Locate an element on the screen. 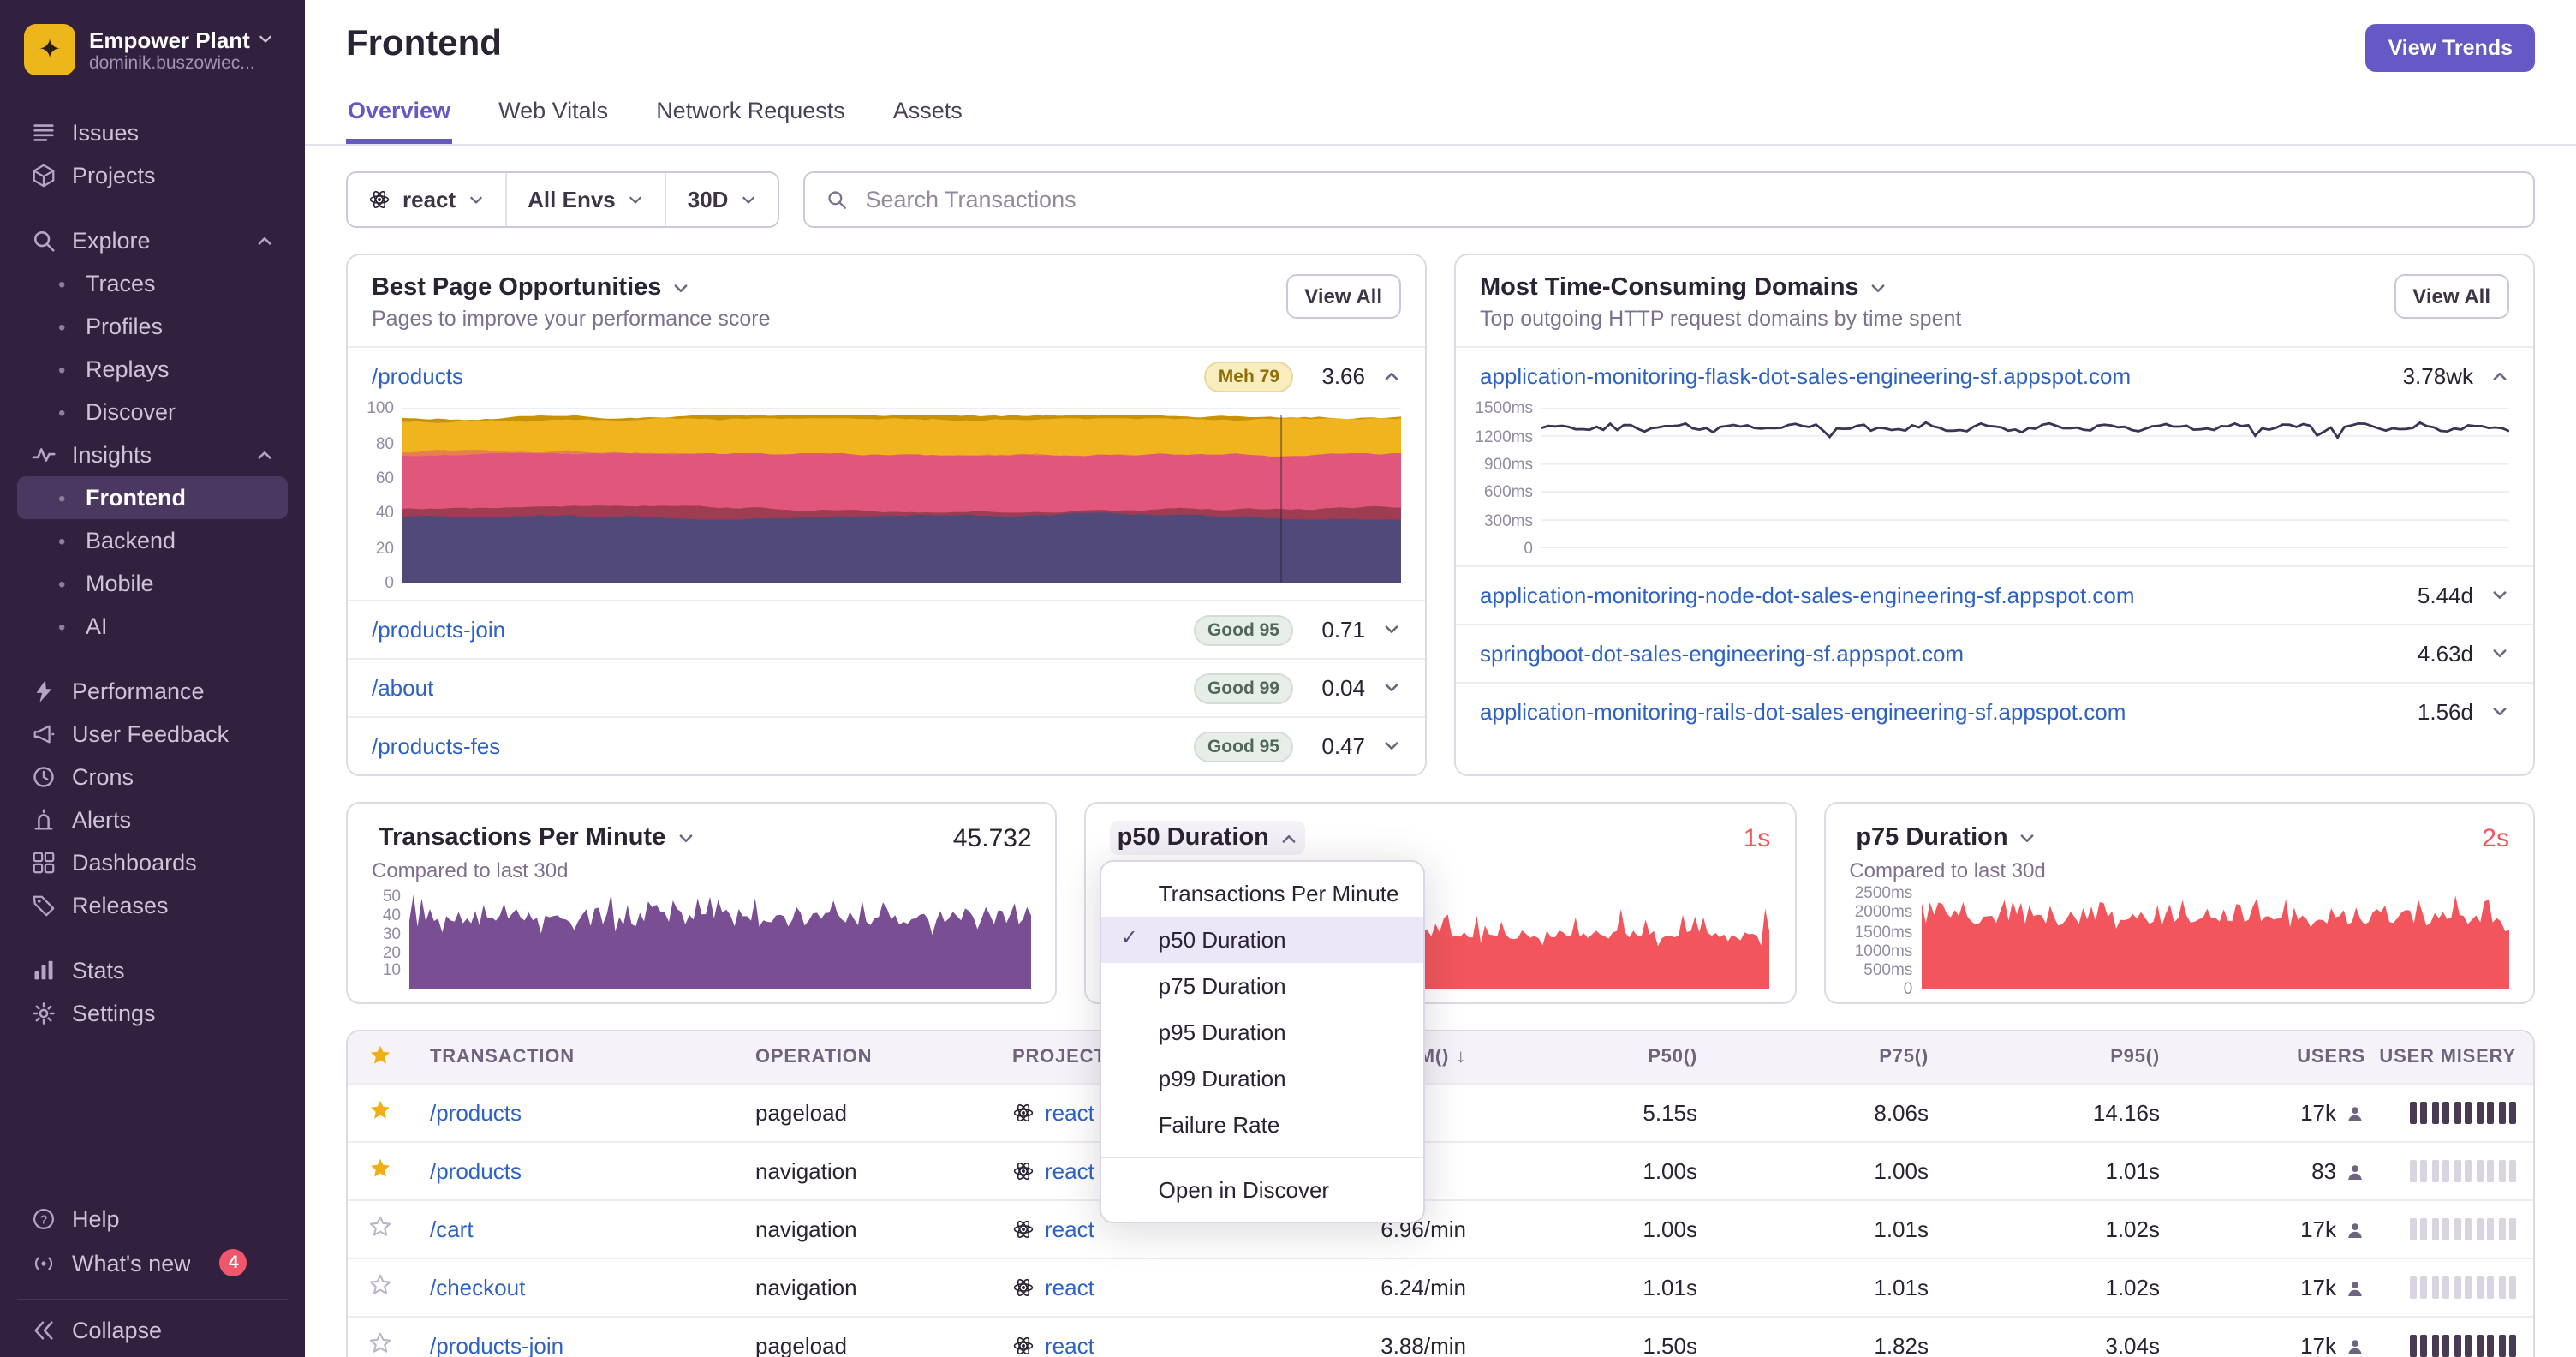 This screenshot has height=1357, width=2576. p75-cell: 8.06s is located at coordinates (1902, 1114).